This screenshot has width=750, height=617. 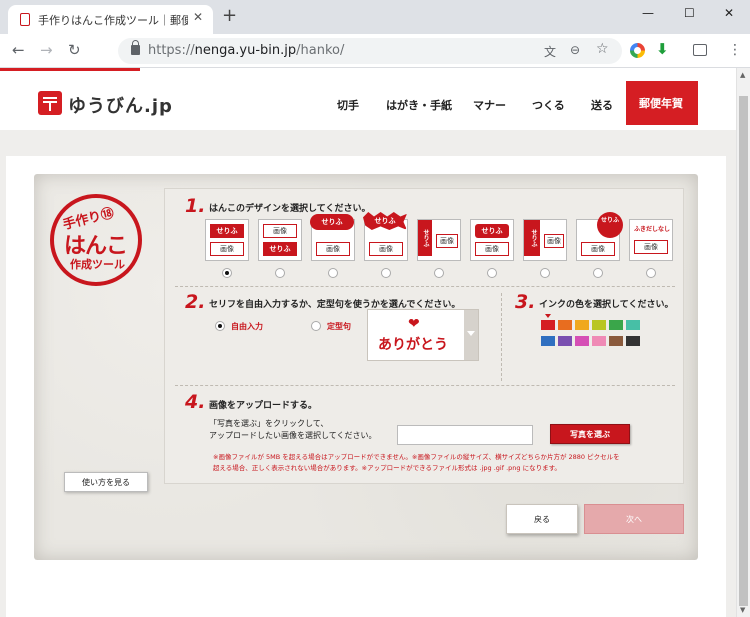 I want to click on address-bar: https://nenga.yu-bin.jp/hanko/ 文 ⊖ ☆, so click(x=370, y=51).